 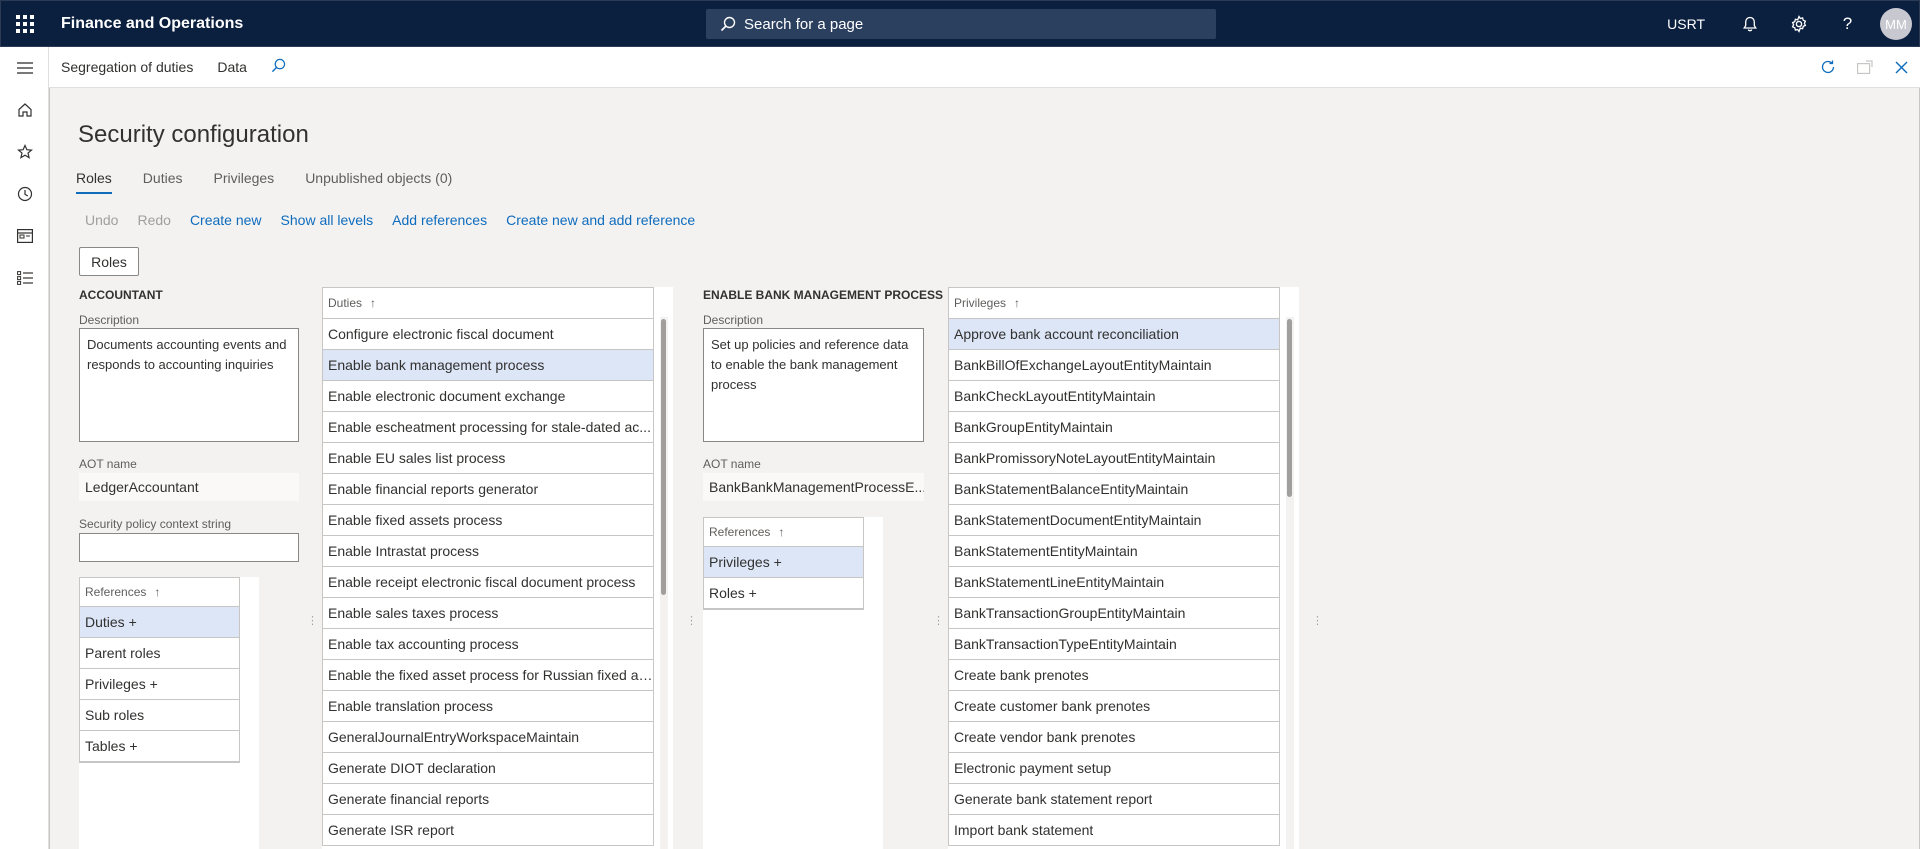 What do you see at coordinates (1114, 334) in the screenshot?
I see `list-item: Approve bank account reconciliation` at bounding box center [1114, 334].